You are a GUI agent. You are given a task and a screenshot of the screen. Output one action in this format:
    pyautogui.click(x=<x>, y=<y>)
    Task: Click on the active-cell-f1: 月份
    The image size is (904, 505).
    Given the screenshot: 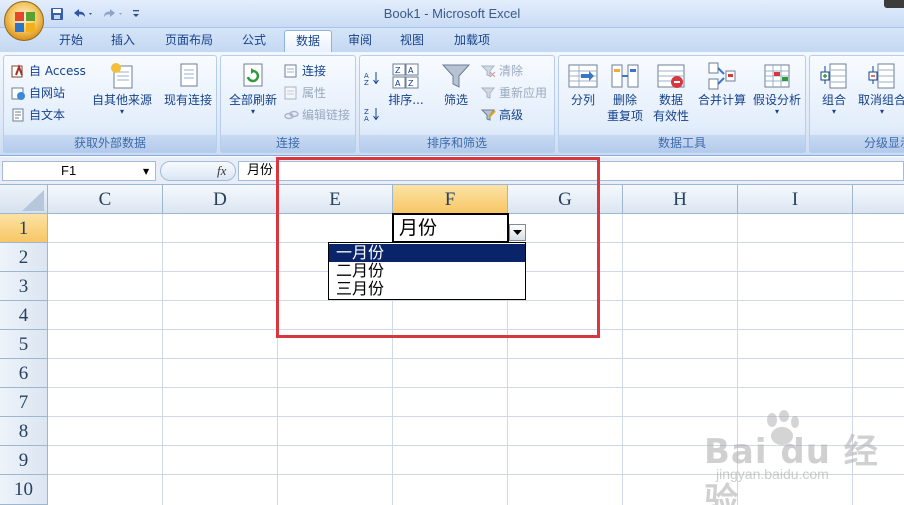 What is the action you would take?
    pyautogui.click(x=450, y=228)
    